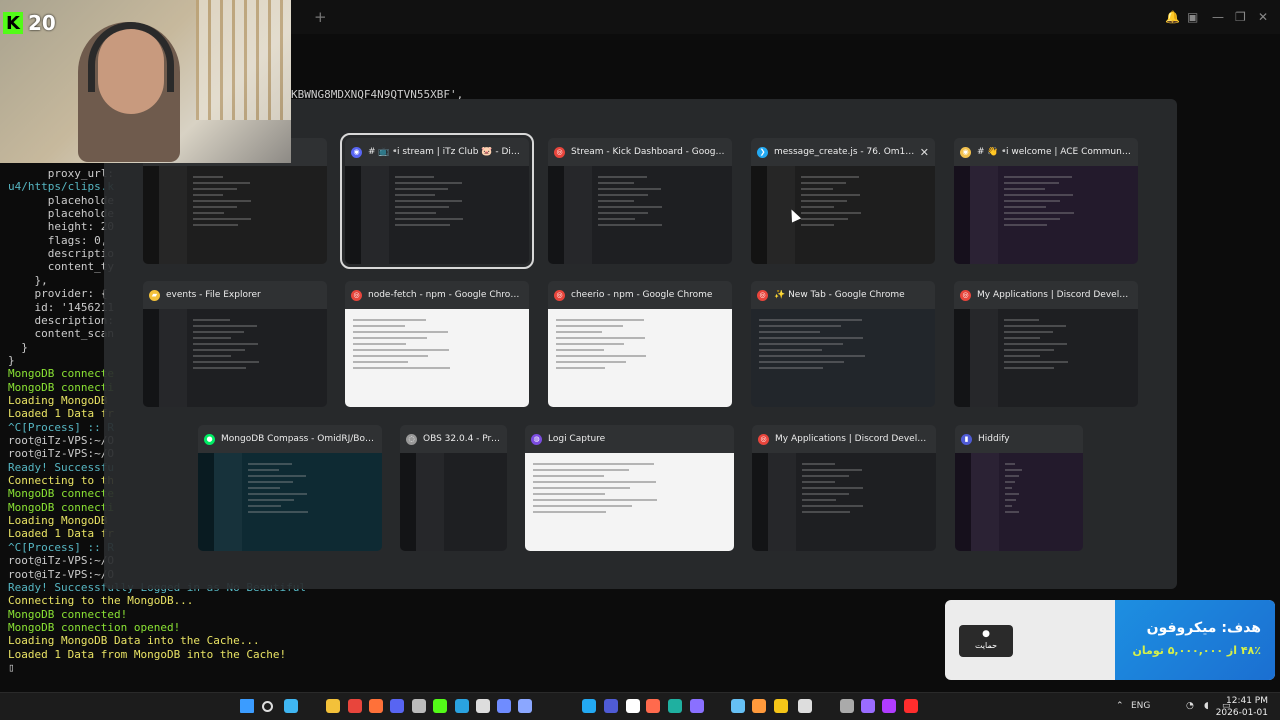 Image resolution: width=1280 pixels, height=720 pixels. What do you see at coordinates (577, 439) in the screenshot?
I see `window-title: Logi Capture` at bounding box center [577, 439].